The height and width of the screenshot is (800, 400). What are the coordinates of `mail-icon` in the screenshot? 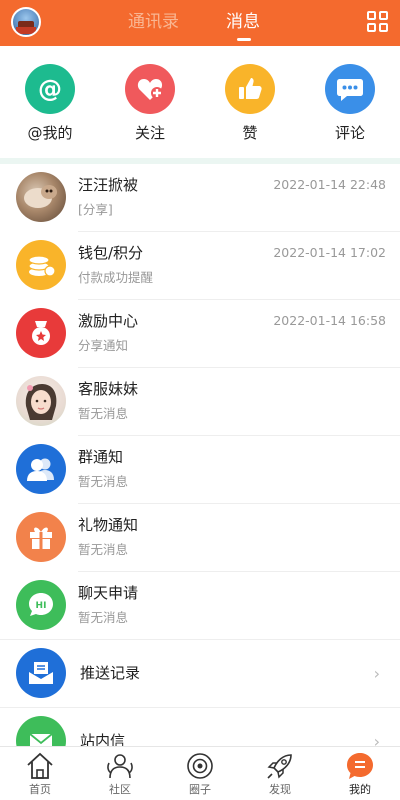 It's located at (41, 731).